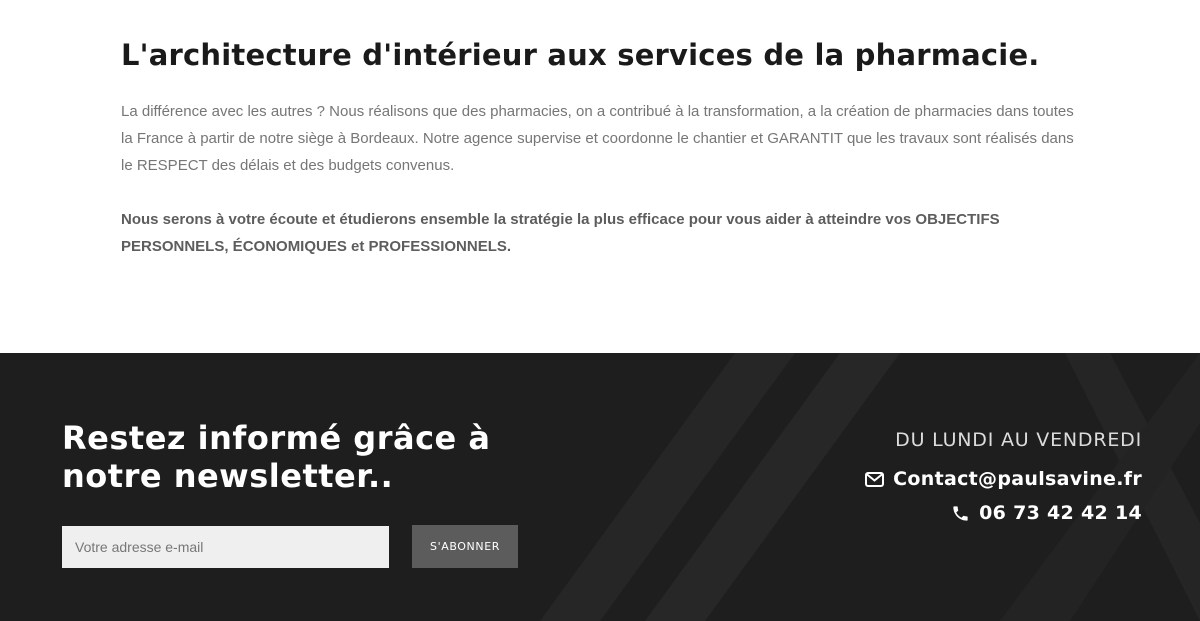 This screenshot has width=1200, height=621. What do you see at coordinates (225, 547) in the screenshot?
I see `newsletter-email-input` at bounding box center [225, 547].